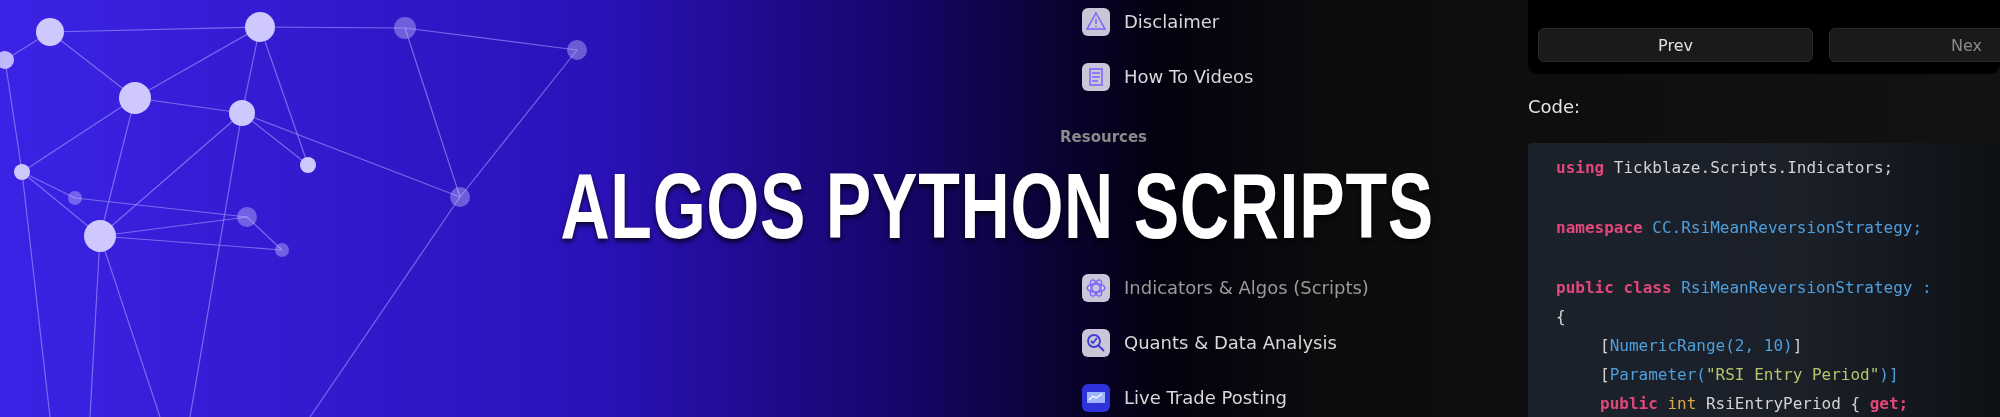  What do you see at coordinates (1189, 76) in the screenshot?
I see `sidebar-item: How To Videos` at bounding box center [1189, 76].